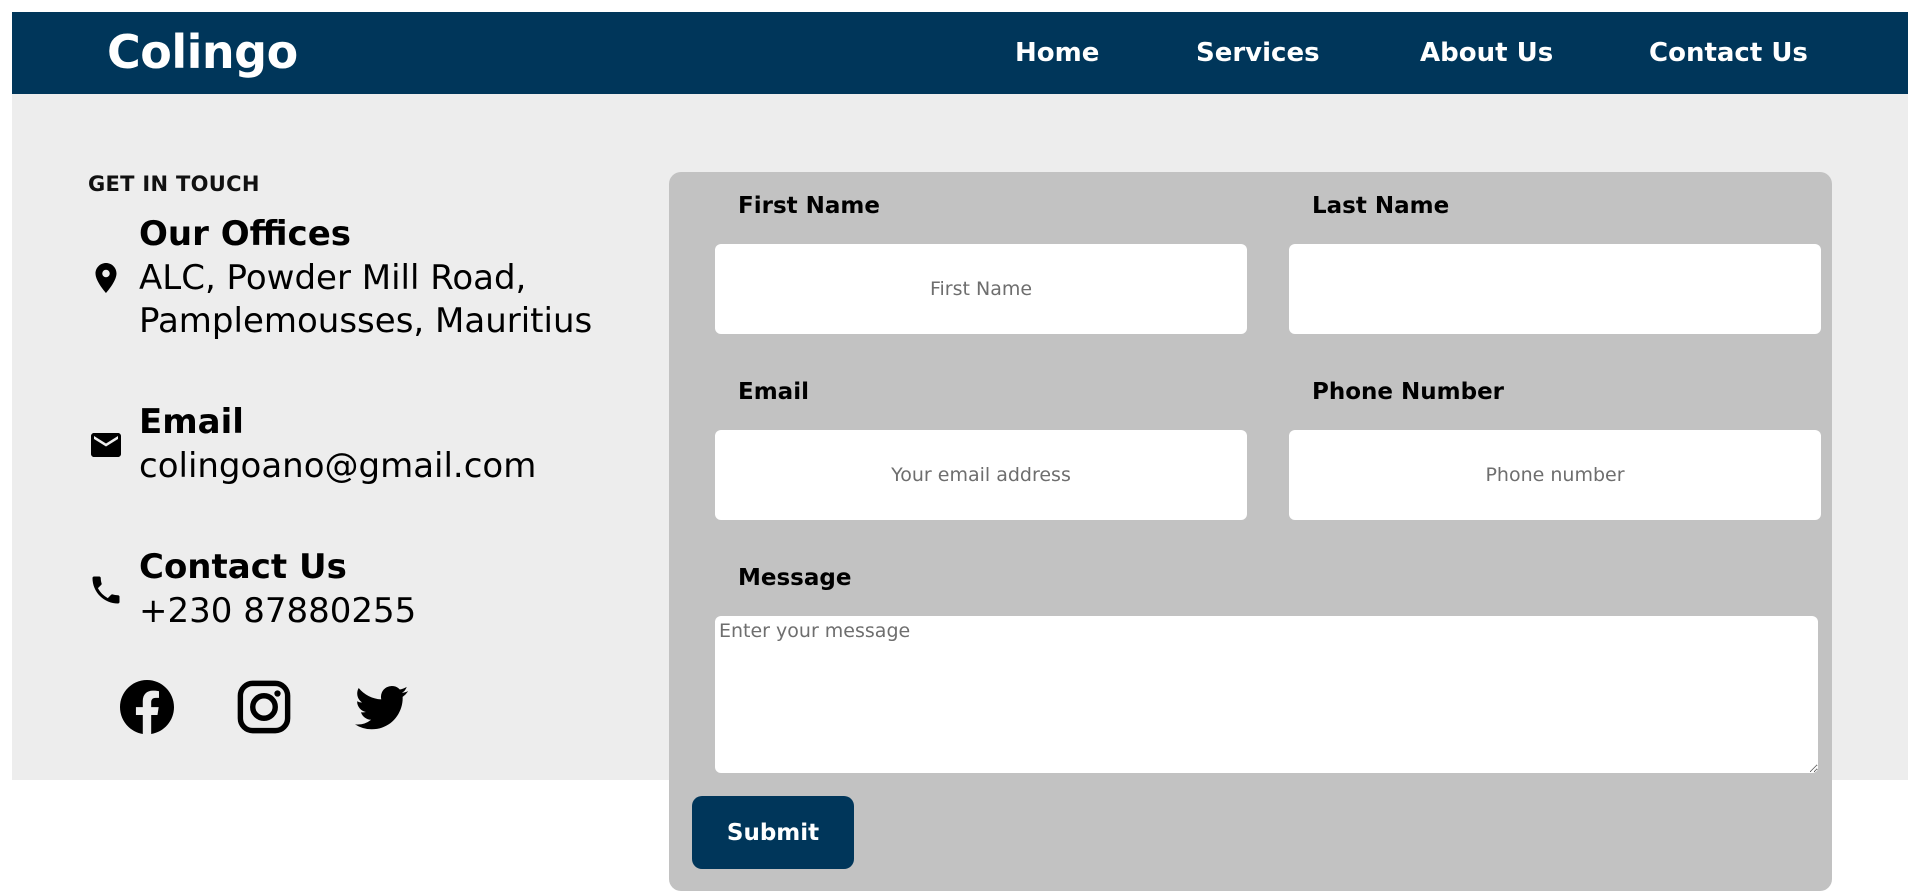 The width and height of the screenshot is (1920, 891). I want to click on phone-number-input, so click(1555, 475).